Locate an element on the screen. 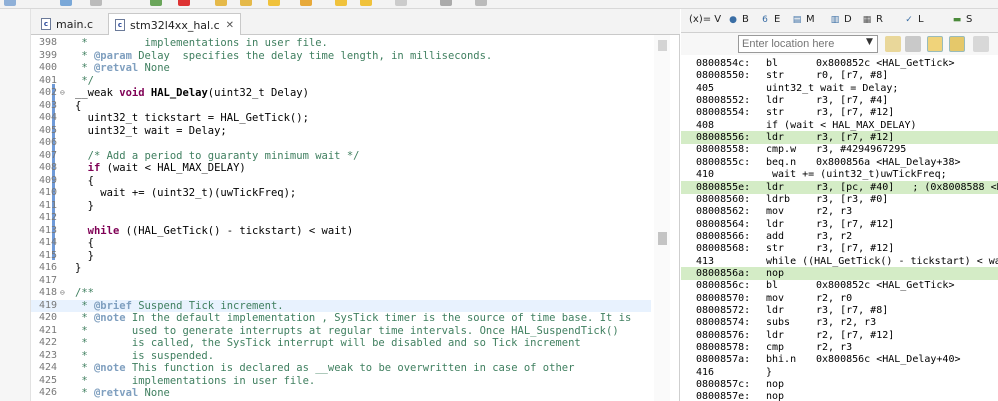  line-number: 401 is located at coordinates (47, 80).